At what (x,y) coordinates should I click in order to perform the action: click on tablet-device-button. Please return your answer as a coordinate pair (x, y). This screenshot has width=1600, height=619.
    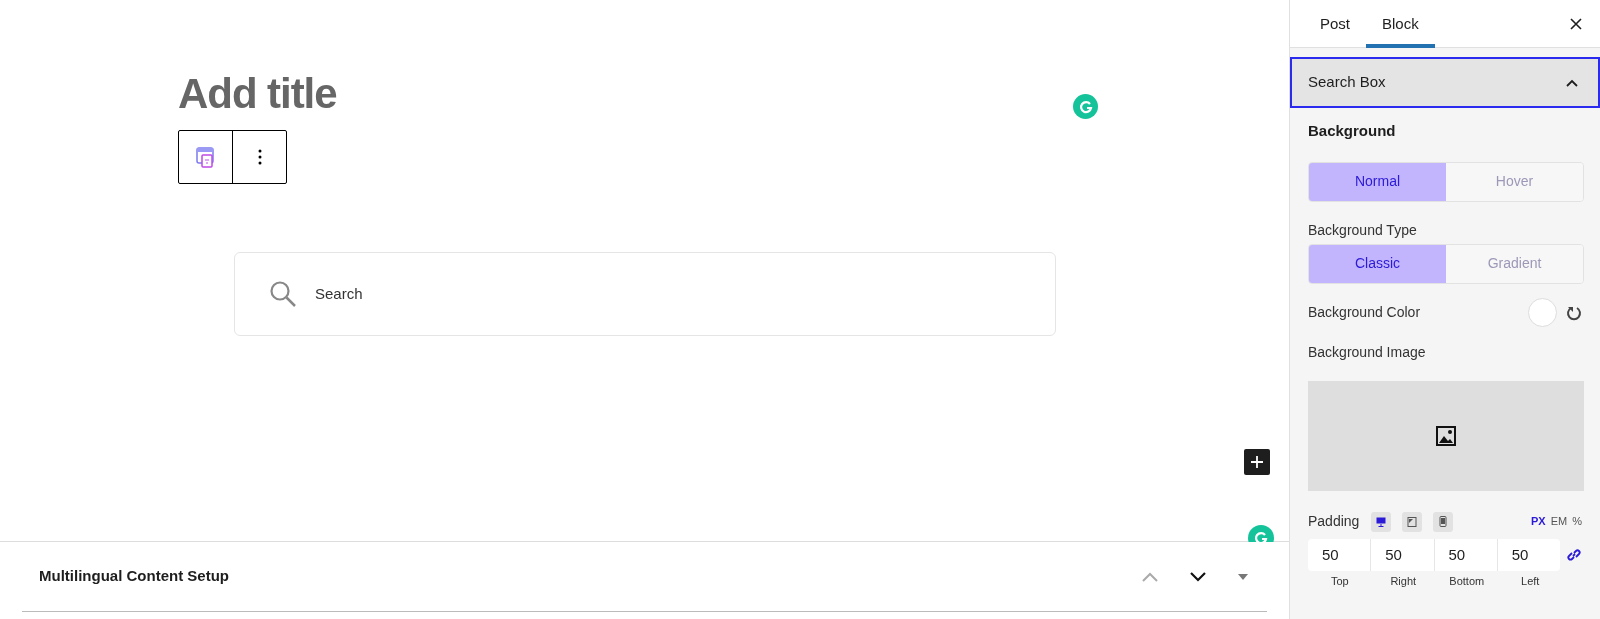
    Looking at the image, I should click on (1412, 521).